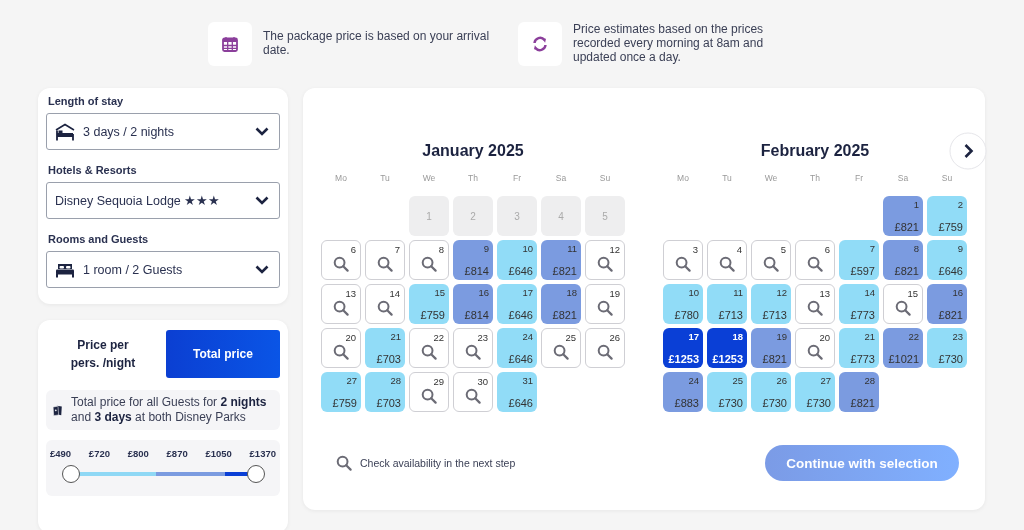 This screenshot has width=1024, height=530. Describe the element at coordinates (771, 304) in the screenshot. I see `day-cell: 12 £713` at that location.